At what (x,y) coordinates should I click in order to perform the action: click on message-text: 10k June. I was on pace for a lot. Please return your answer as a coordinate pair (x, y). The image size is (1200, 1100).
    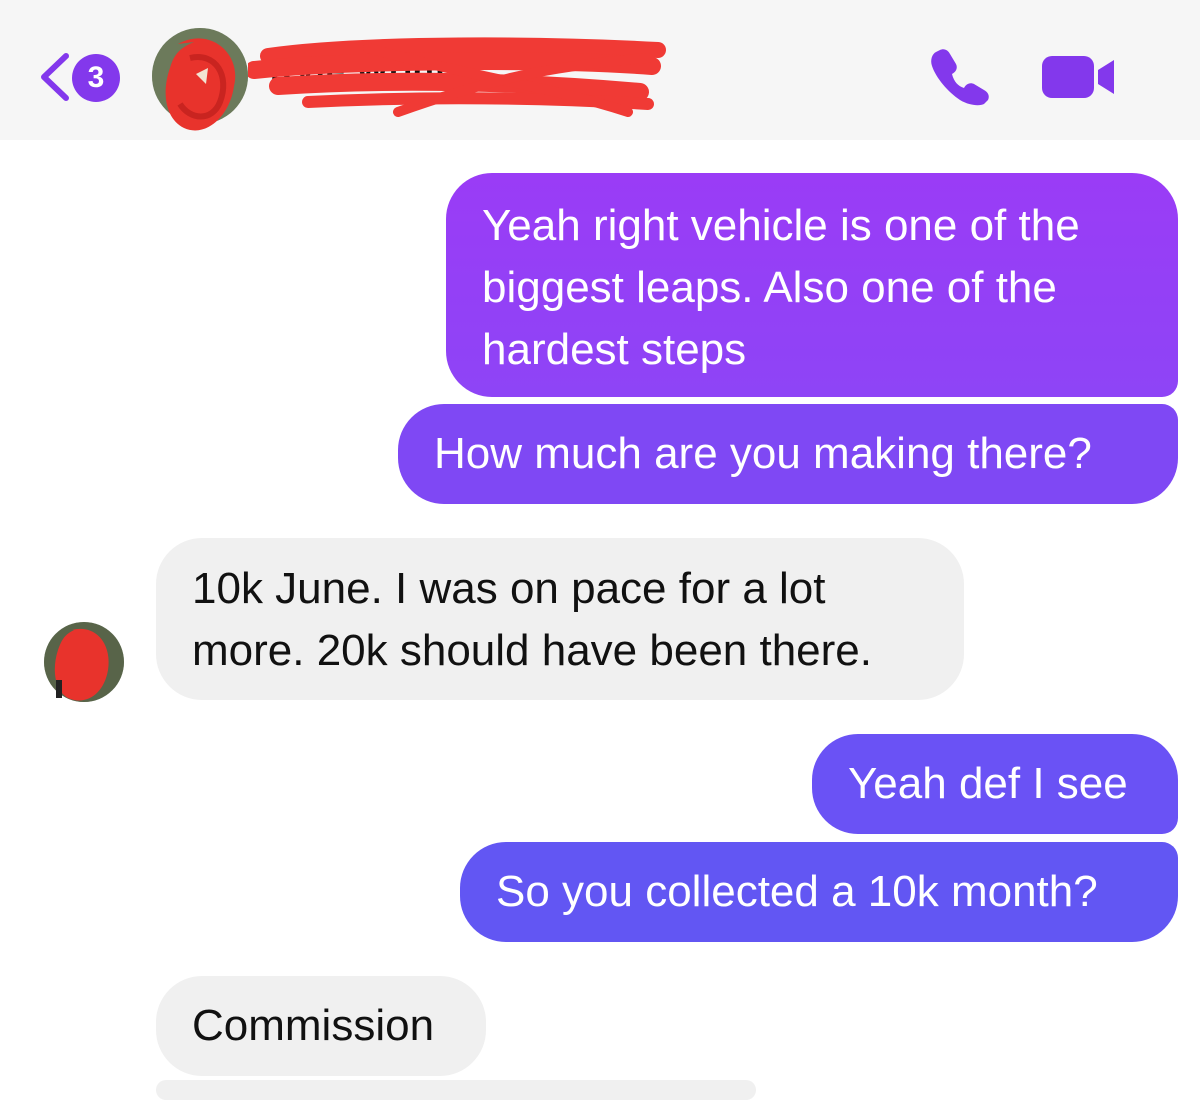
    Looking at the image, I should click on (509, 588).